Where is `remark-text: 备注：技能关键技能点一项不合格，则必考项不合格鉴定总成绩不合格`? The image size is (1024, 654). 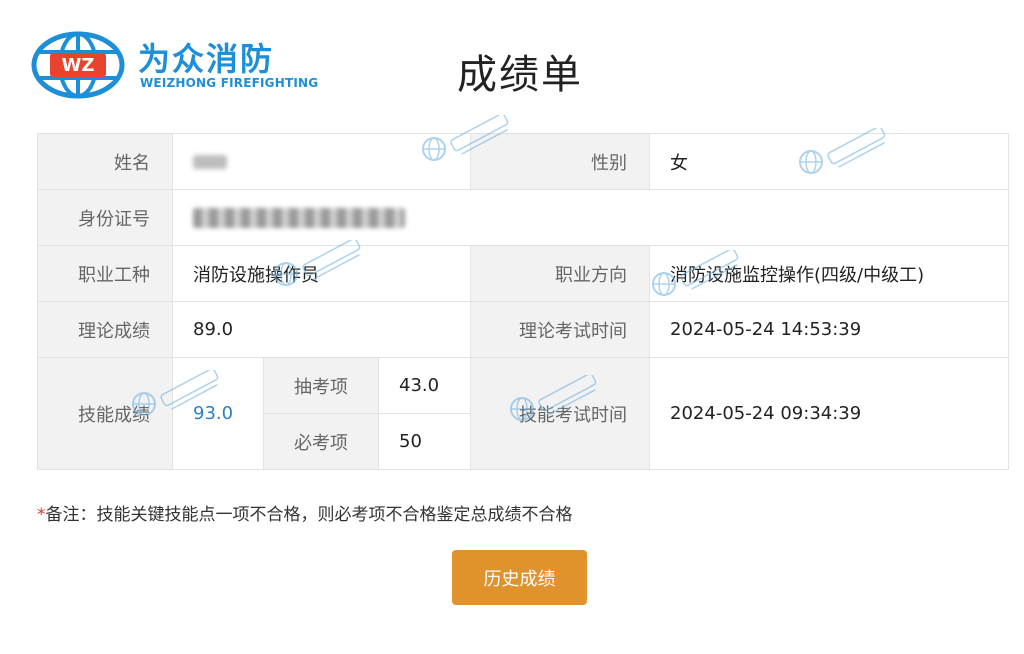 remark-text: 备注：技能关键技能点一项不合格，则必考项不合格鉴定总成绩不合格 is located at coordinates (309, 515).